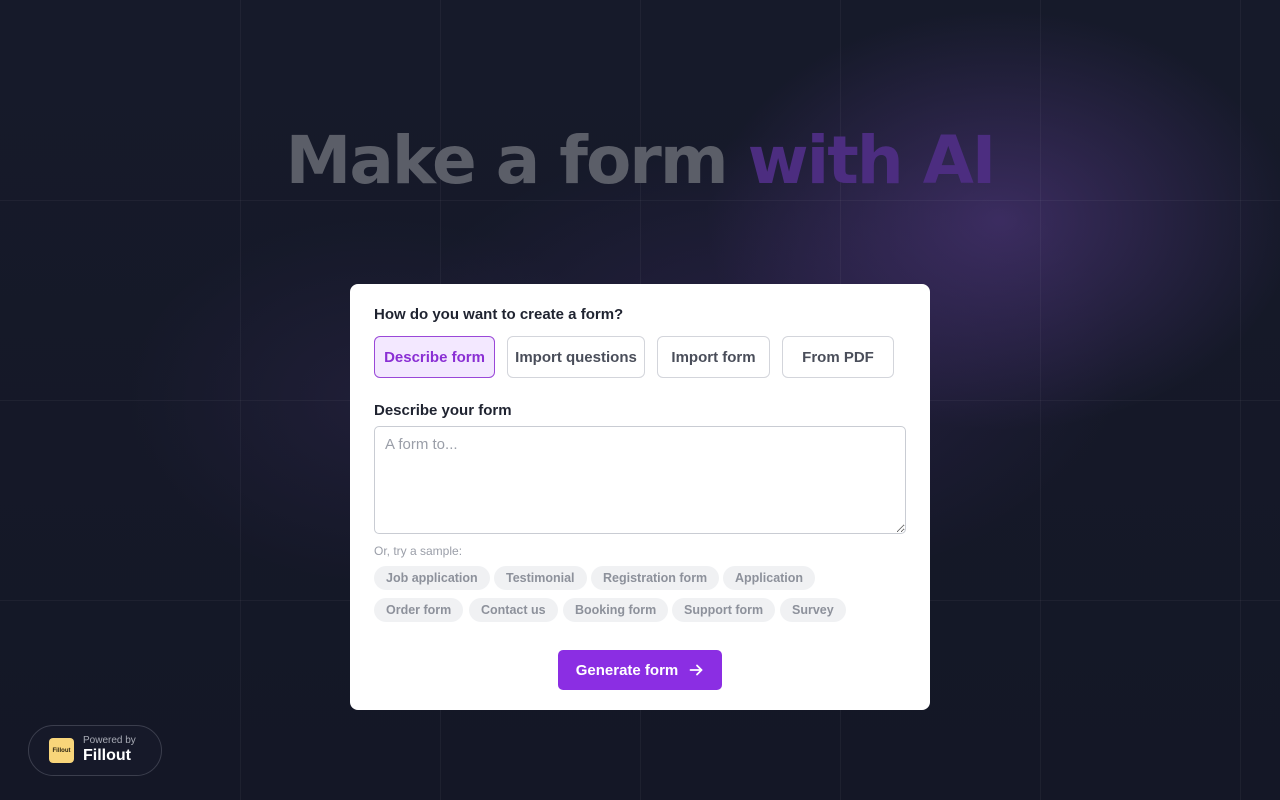 The width and height of the screenshot is (1280, 800). I want to click on generate-form-button: Generate form, so click(640, 670).